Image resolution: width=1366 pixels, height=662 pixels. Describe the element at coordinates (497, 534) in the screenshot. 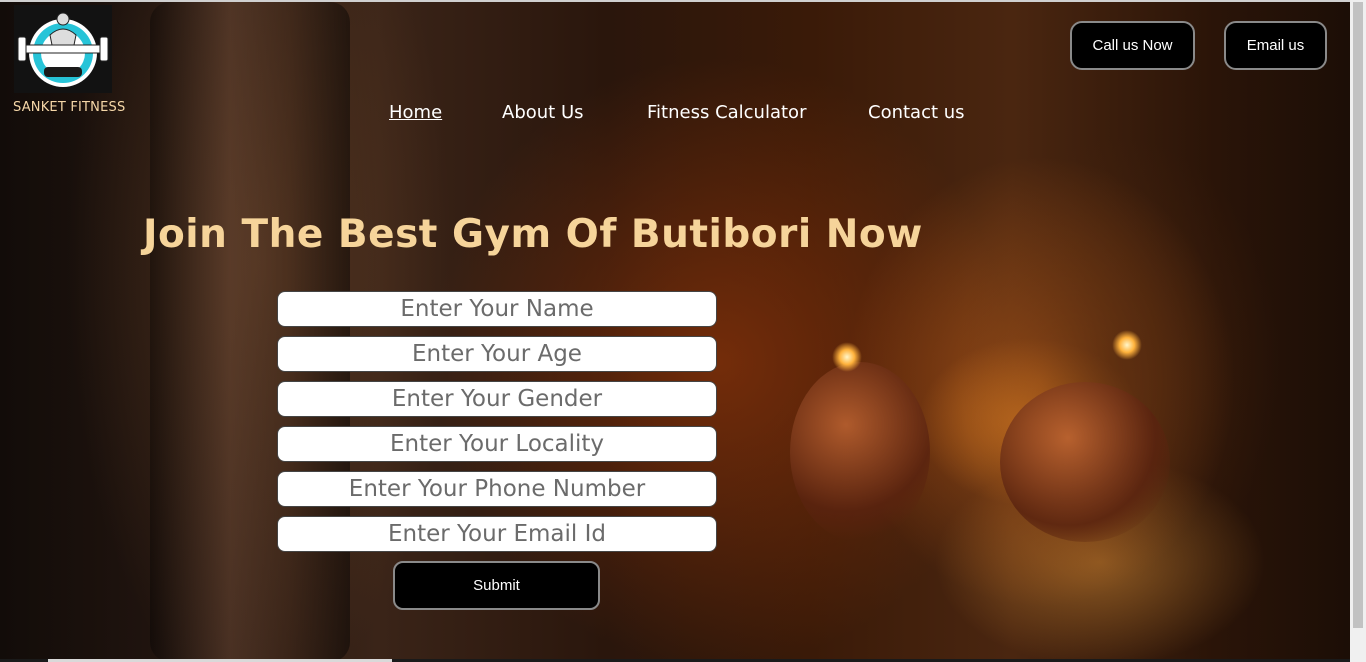

I see `email-input` at that location.